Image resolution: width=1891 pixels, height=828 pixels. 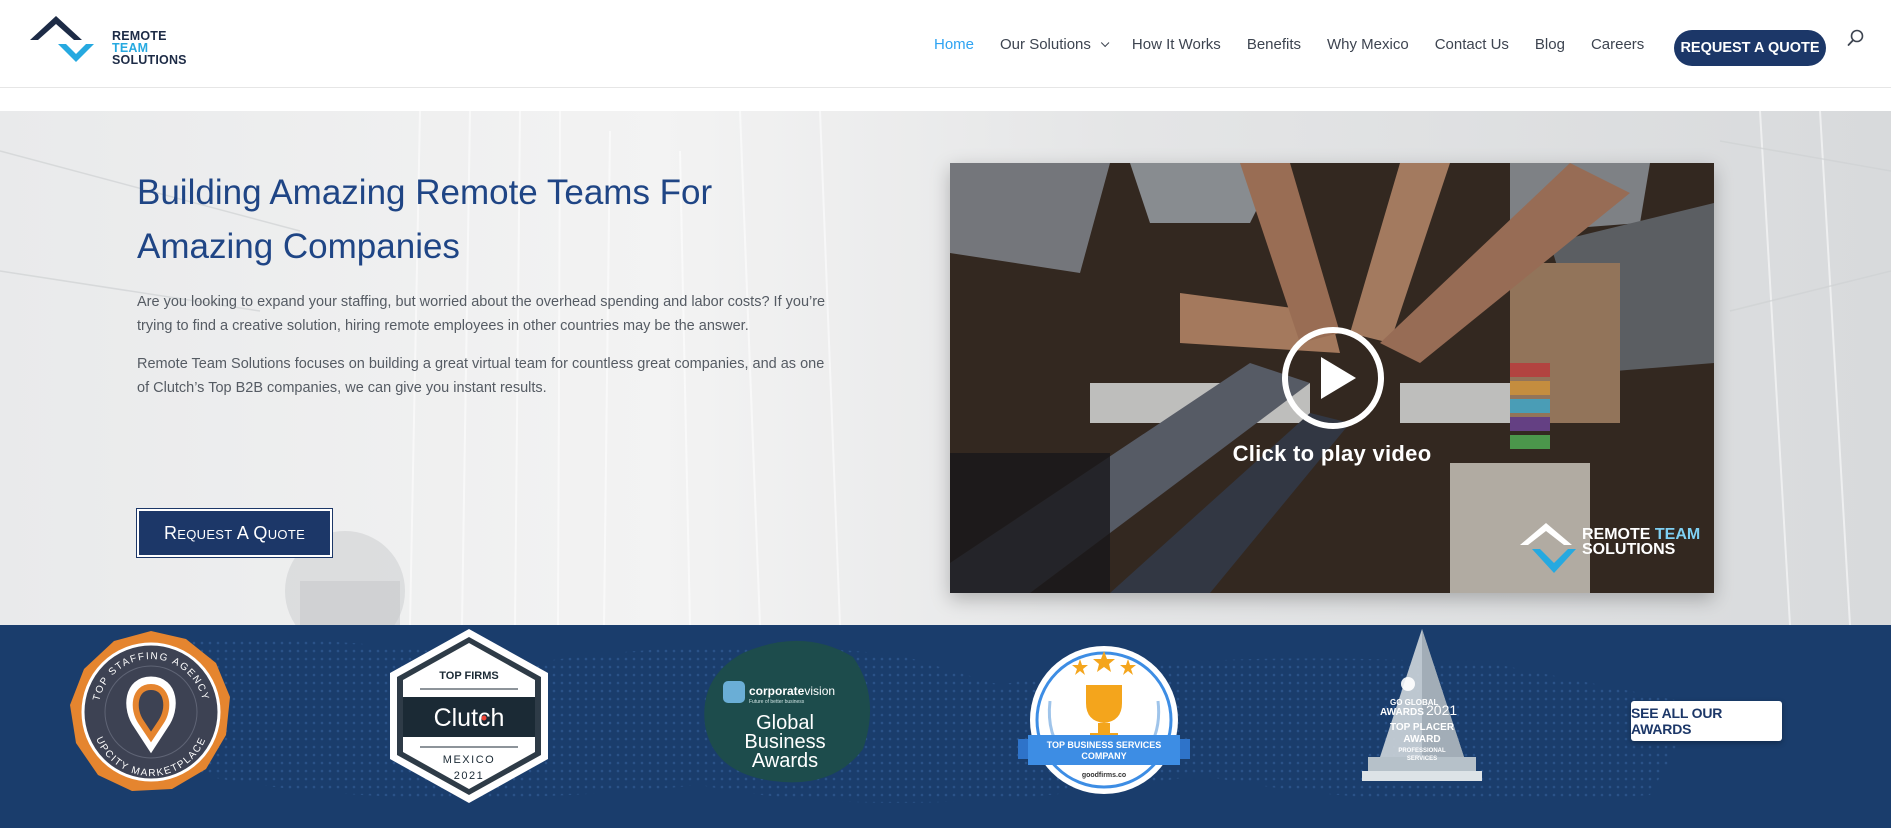 I want to click on go-global-line3: TOP PLACER, so click(x=1422, y=727).